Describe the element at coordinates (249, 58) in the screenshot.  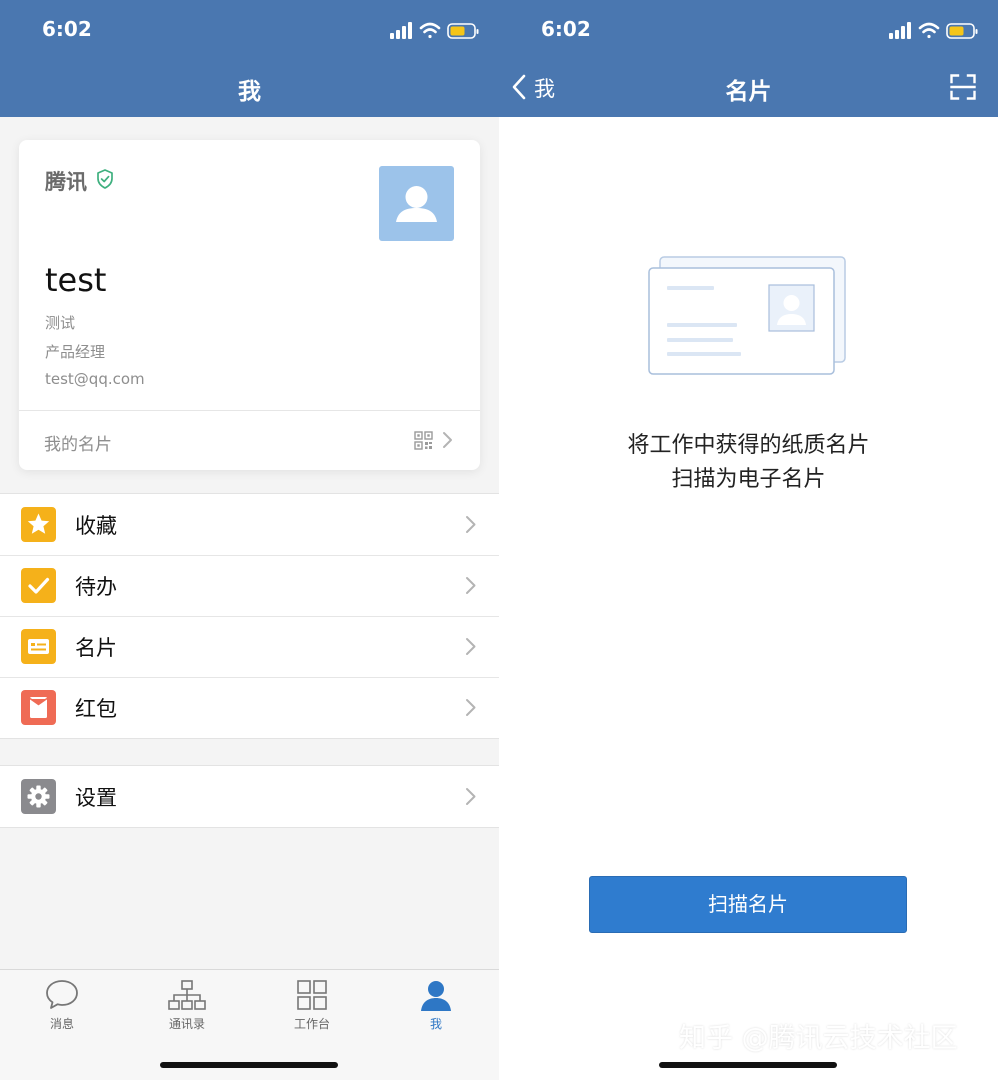
I see `navigation-bar: 6:02 我` at that location.